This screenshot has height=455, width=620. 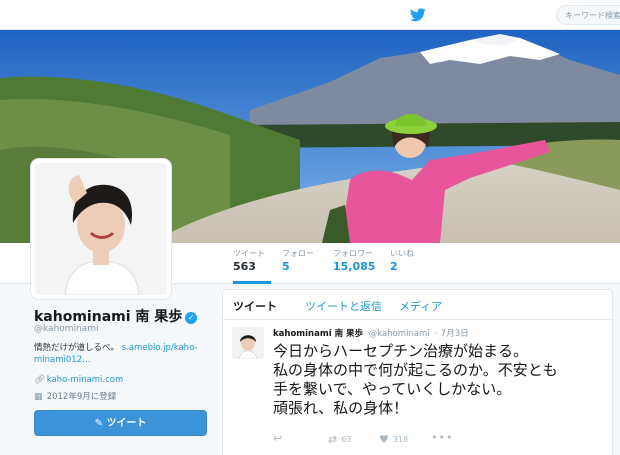 I want to click on stat-following: フォロー 5, so click(x=298, y=262).